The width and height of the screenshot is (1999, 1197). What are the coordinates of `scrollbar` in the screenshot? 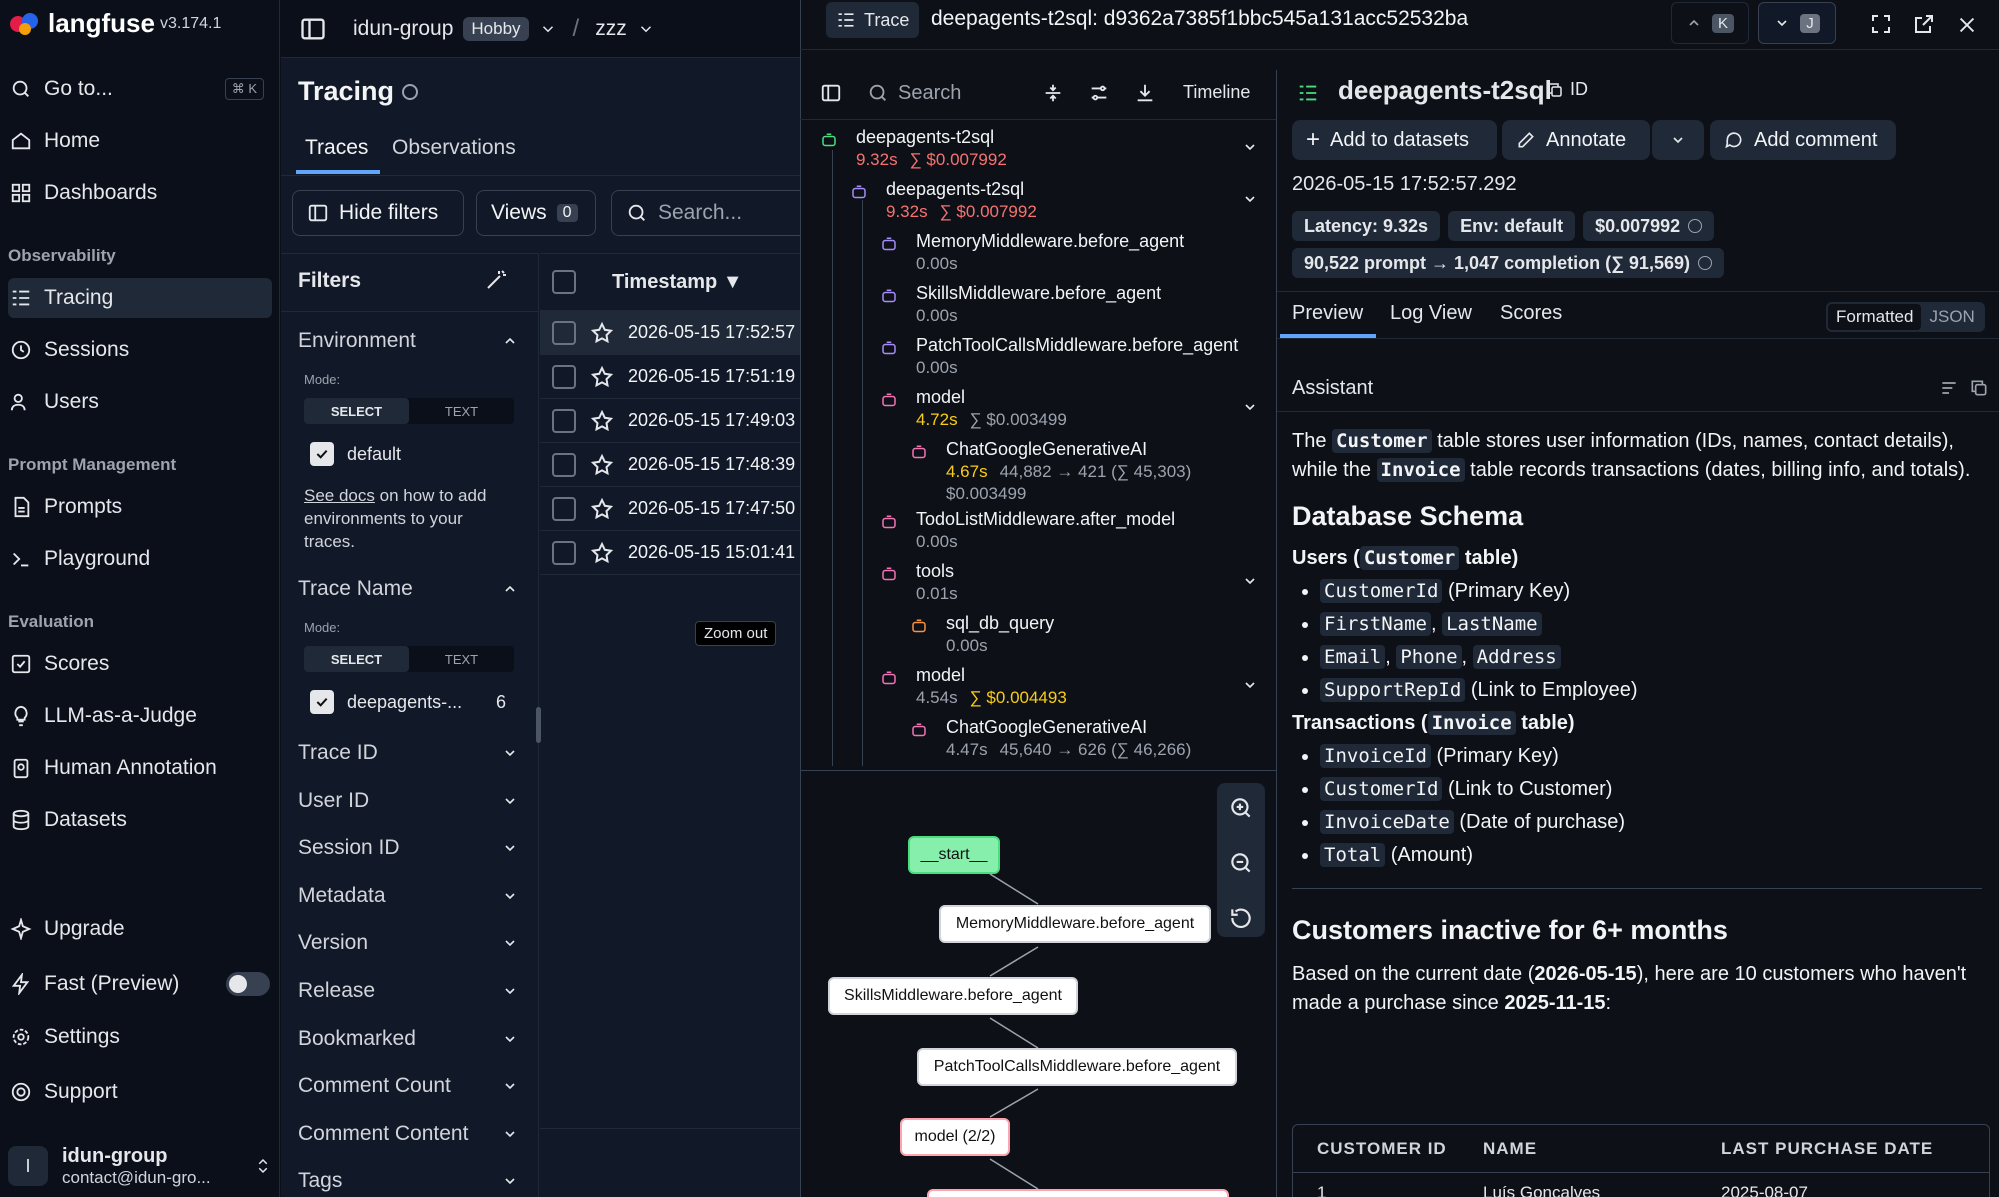 It's located at (538, 725).